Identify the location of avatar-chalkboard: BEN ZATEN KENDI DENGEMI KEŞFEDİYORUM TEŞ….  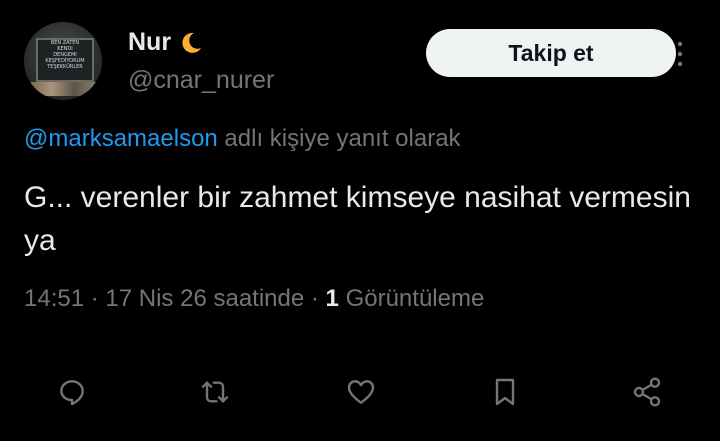
(65, 60).